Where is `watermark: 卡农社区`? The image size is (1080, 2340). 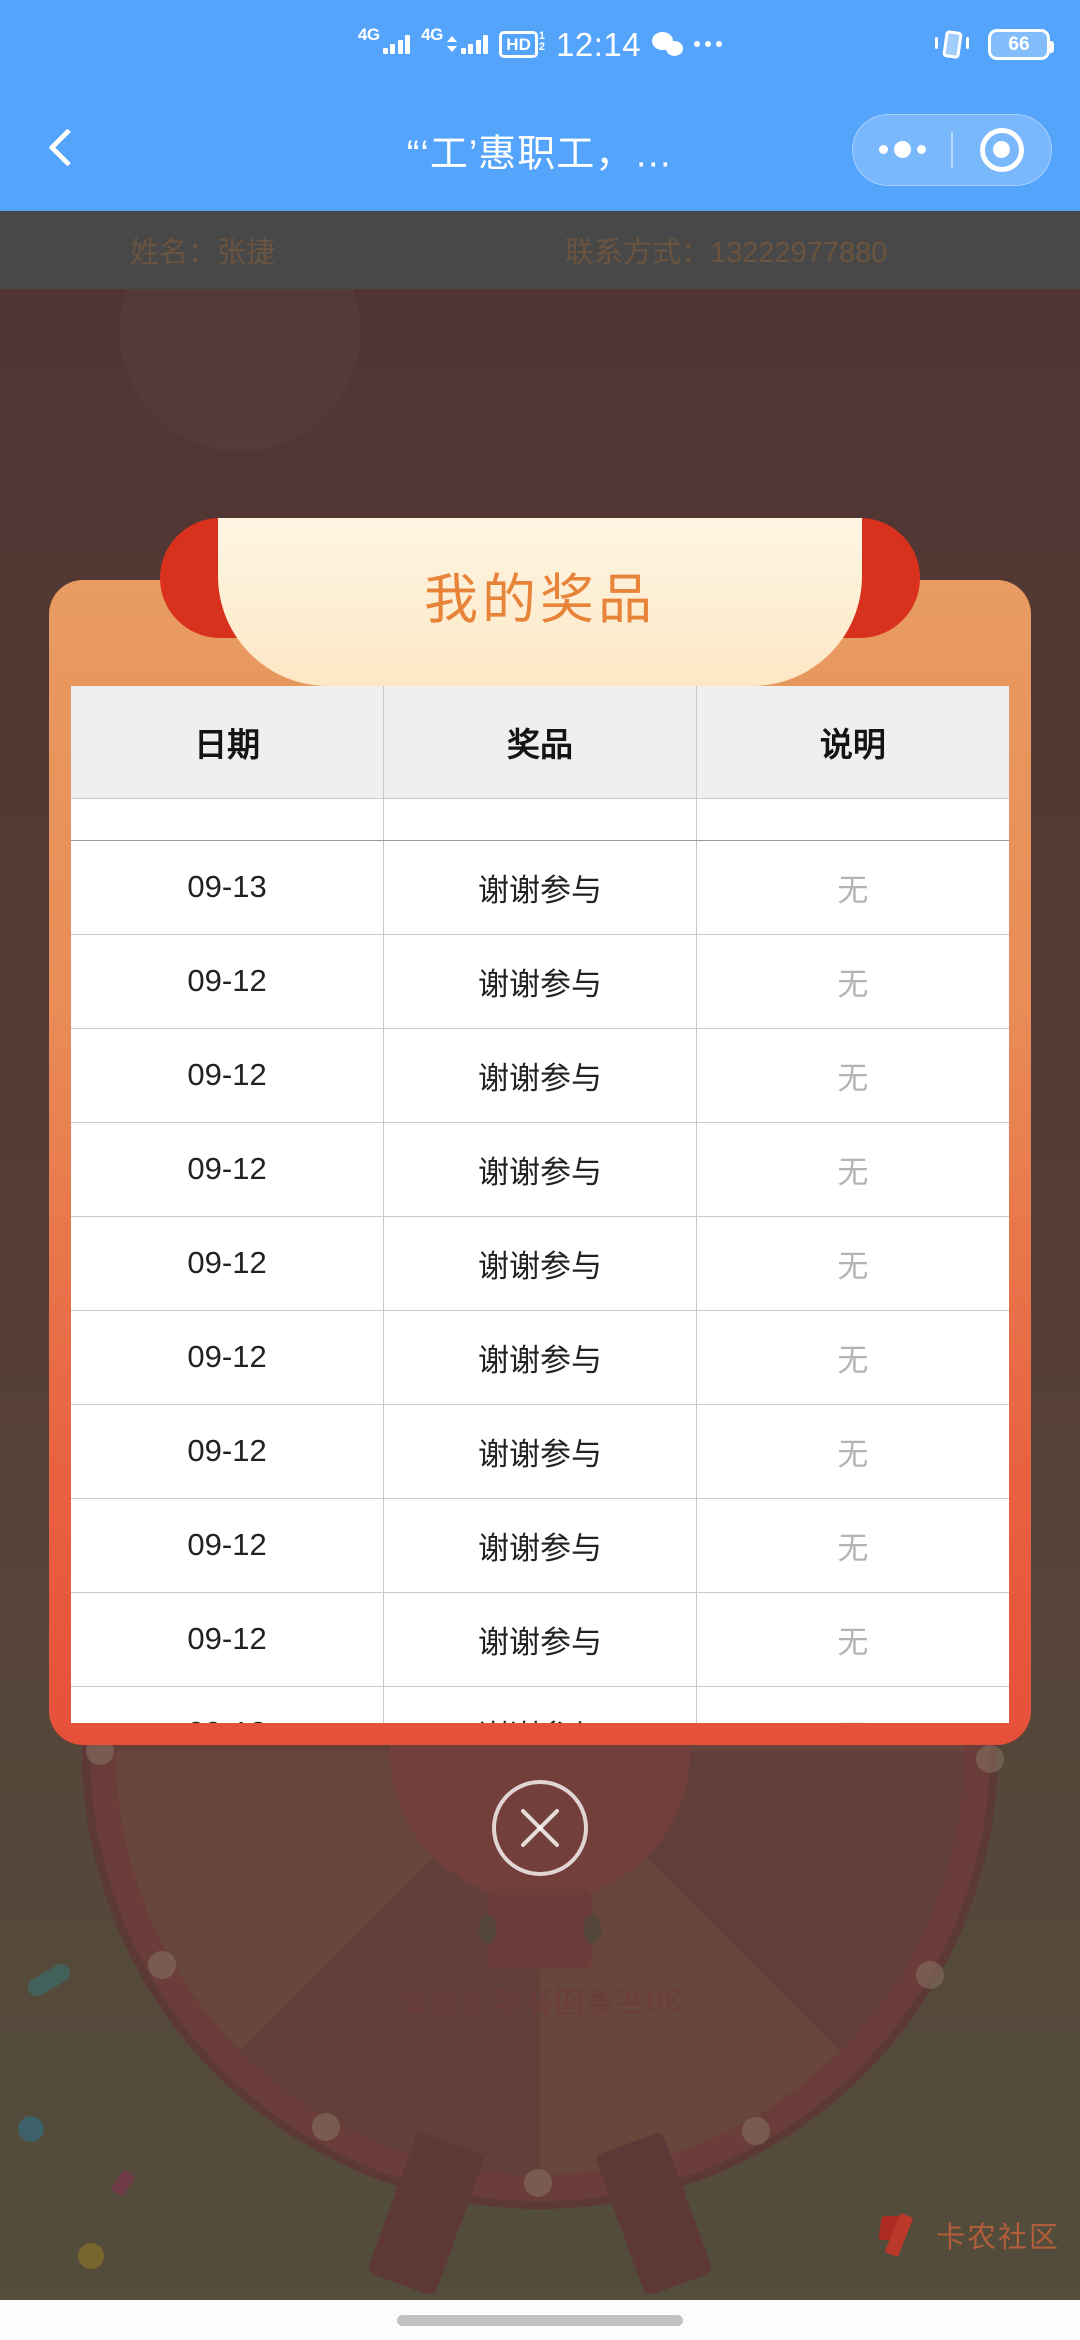
watermark: 卡农社区 is located at coordinates (970, 2235).